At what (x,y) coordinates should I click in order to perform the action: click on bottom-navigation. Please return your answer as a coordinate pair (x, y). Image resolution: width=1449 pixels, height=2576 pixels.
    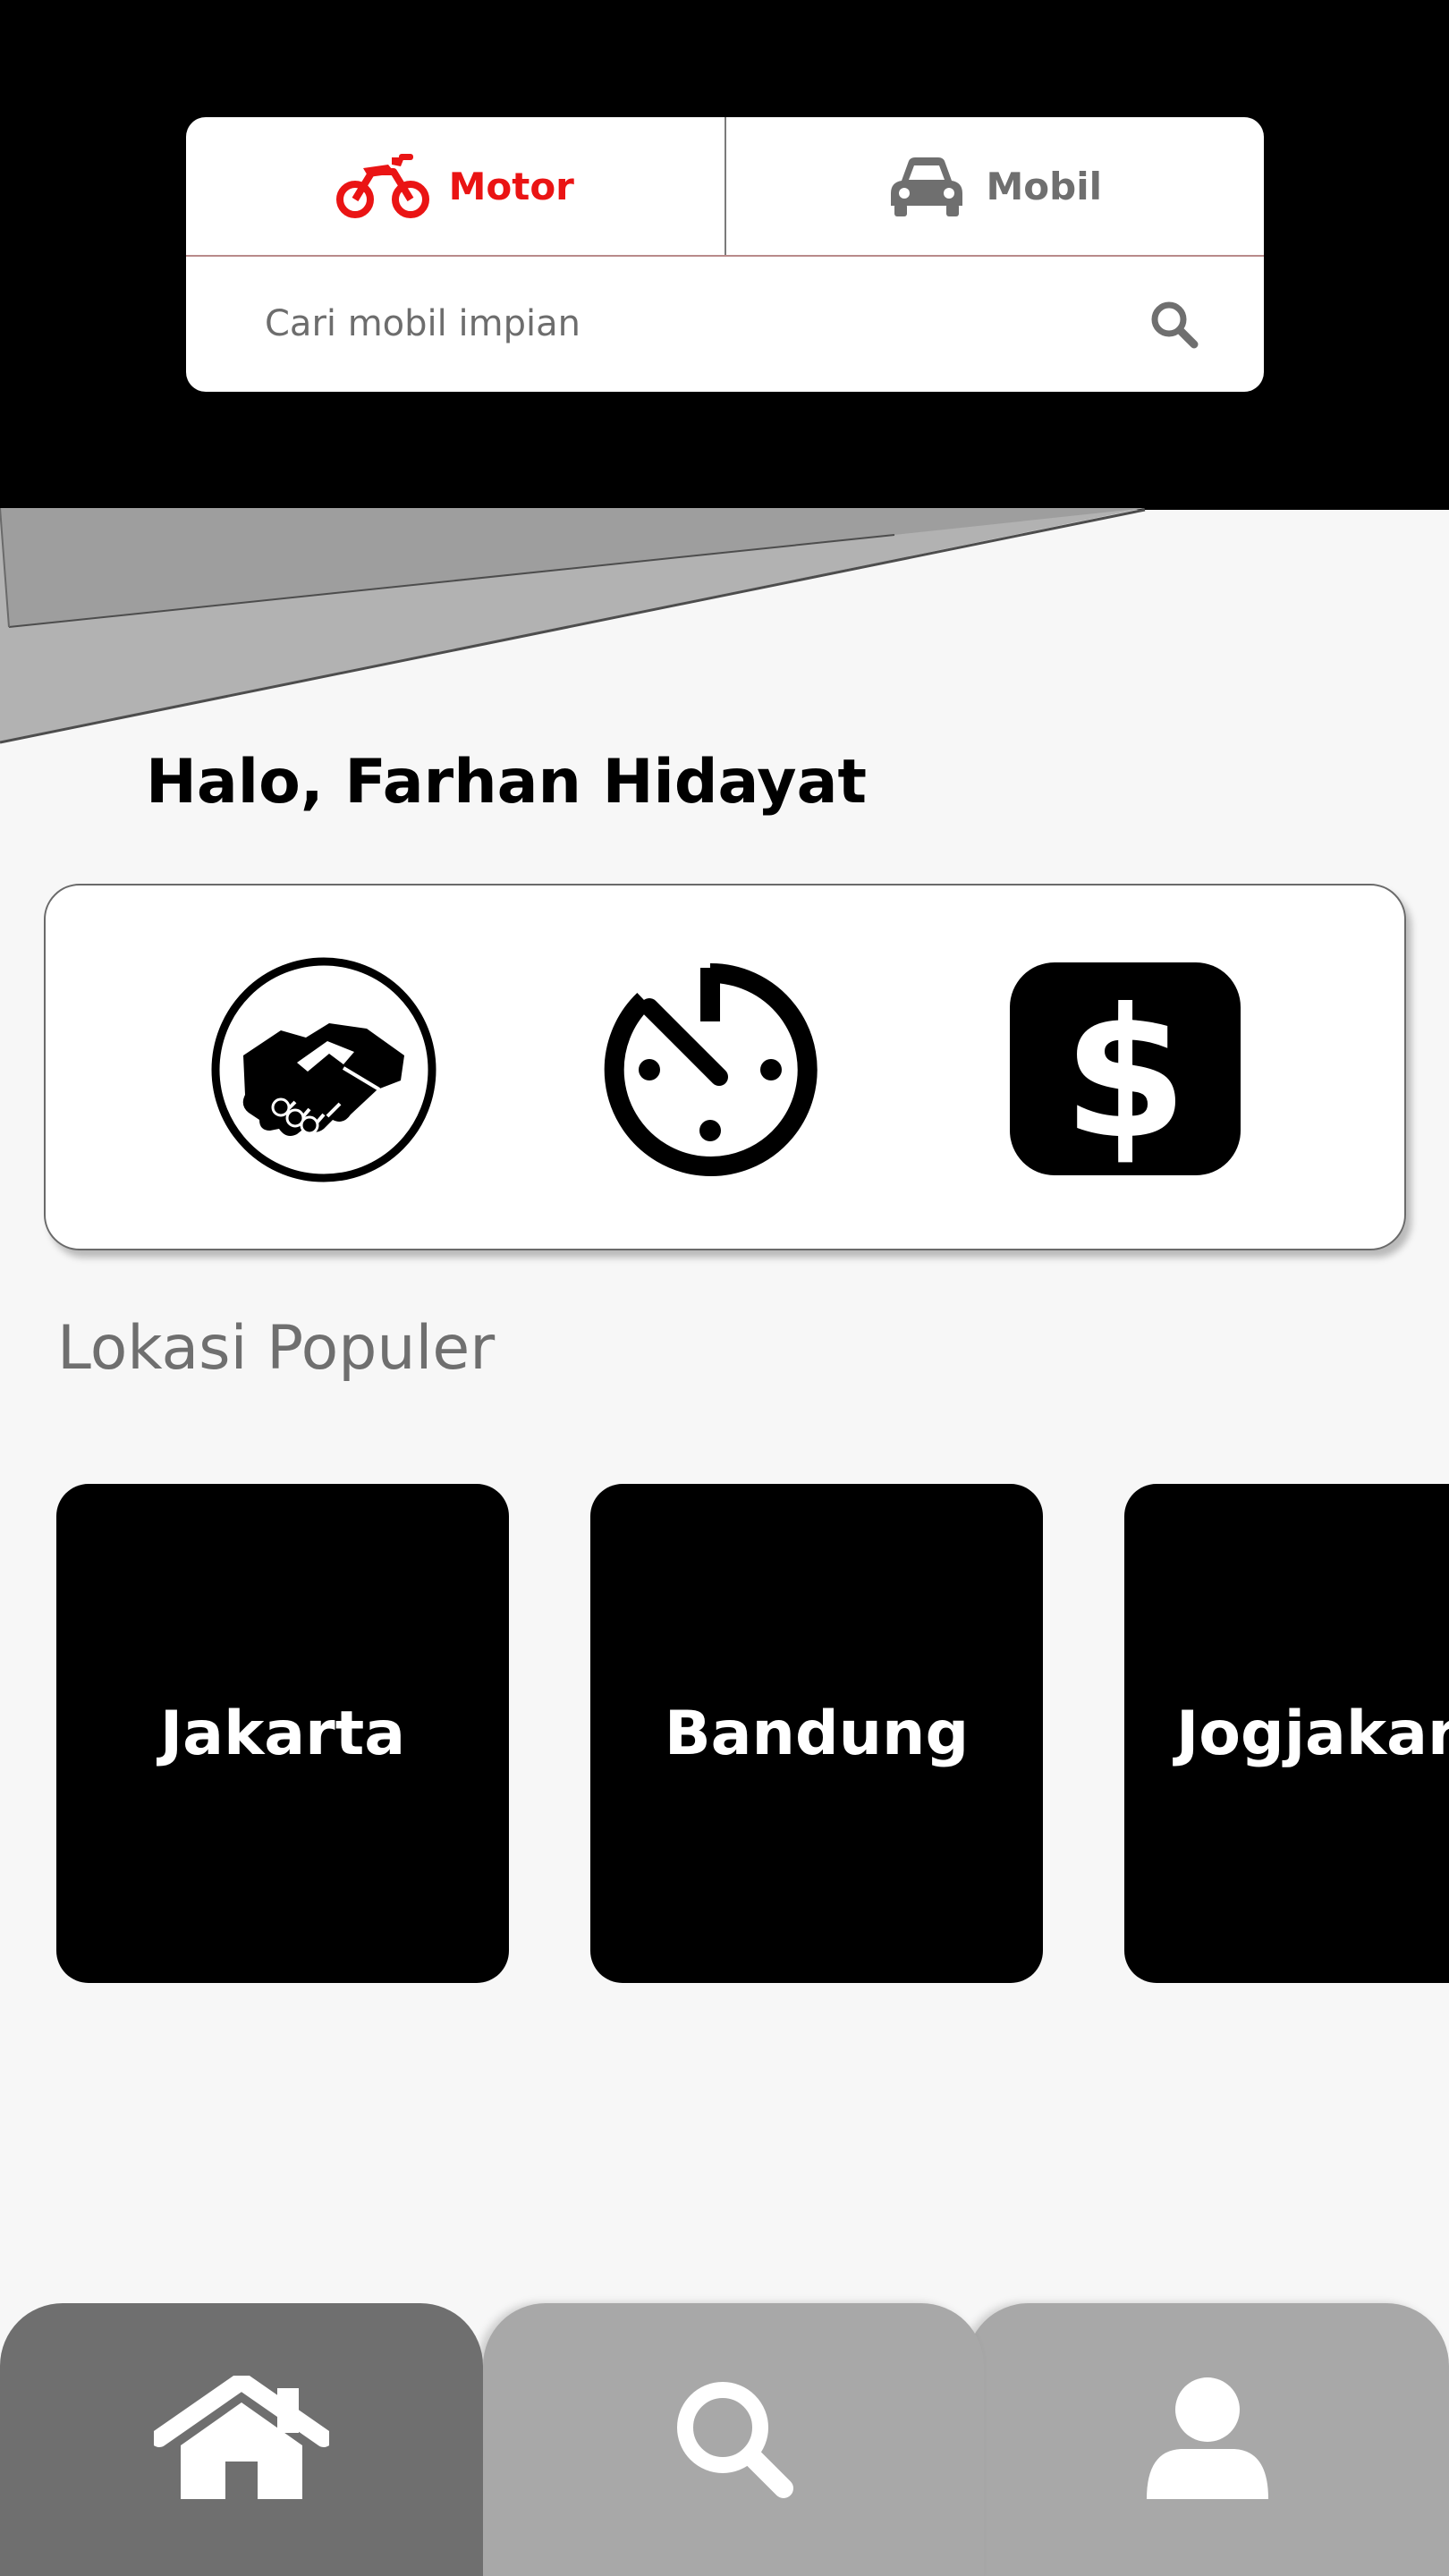
    Looking at the image, I should click on (724, 2439).